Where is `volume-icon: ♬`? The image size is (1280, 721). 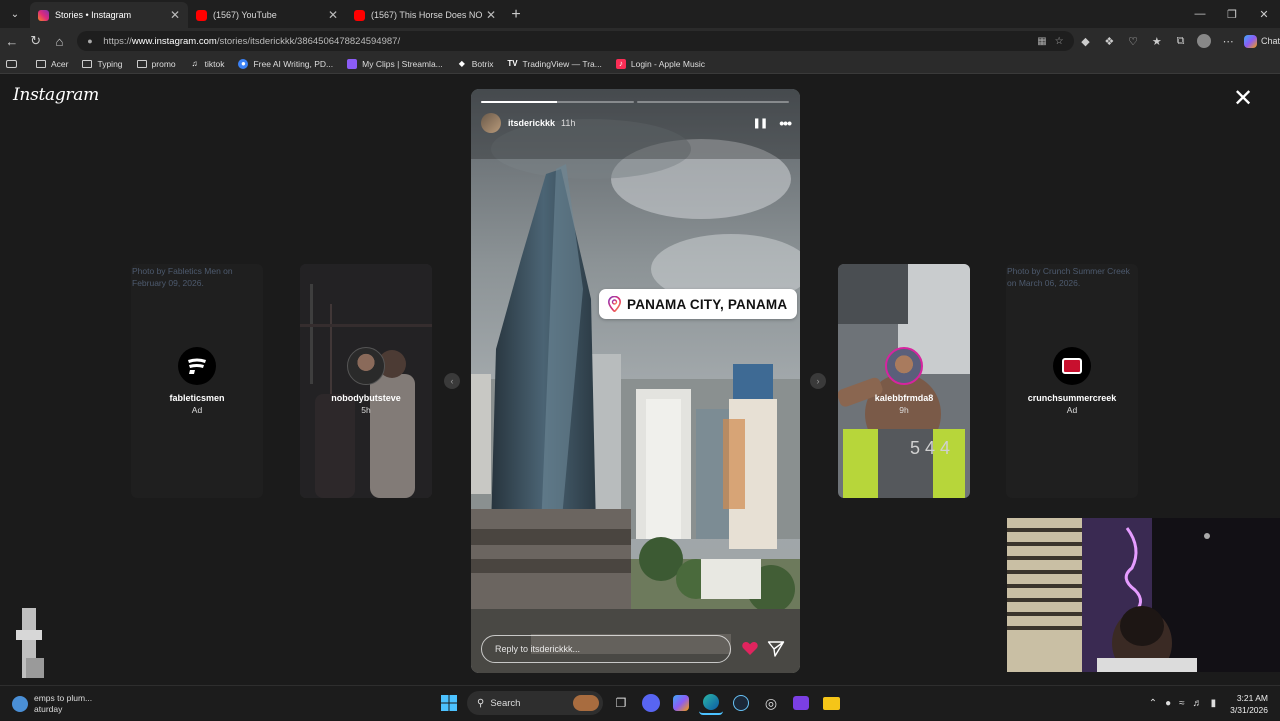 volume-icon: ♬ is located at coordinates (1198, 703).